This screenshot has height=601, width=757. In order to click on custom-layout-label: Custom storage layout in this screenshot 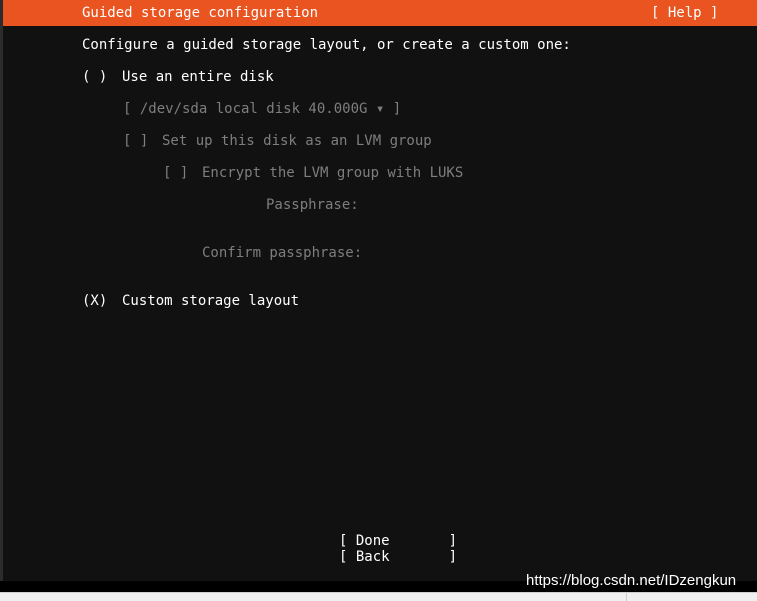, I will do `click(210, 301)`.